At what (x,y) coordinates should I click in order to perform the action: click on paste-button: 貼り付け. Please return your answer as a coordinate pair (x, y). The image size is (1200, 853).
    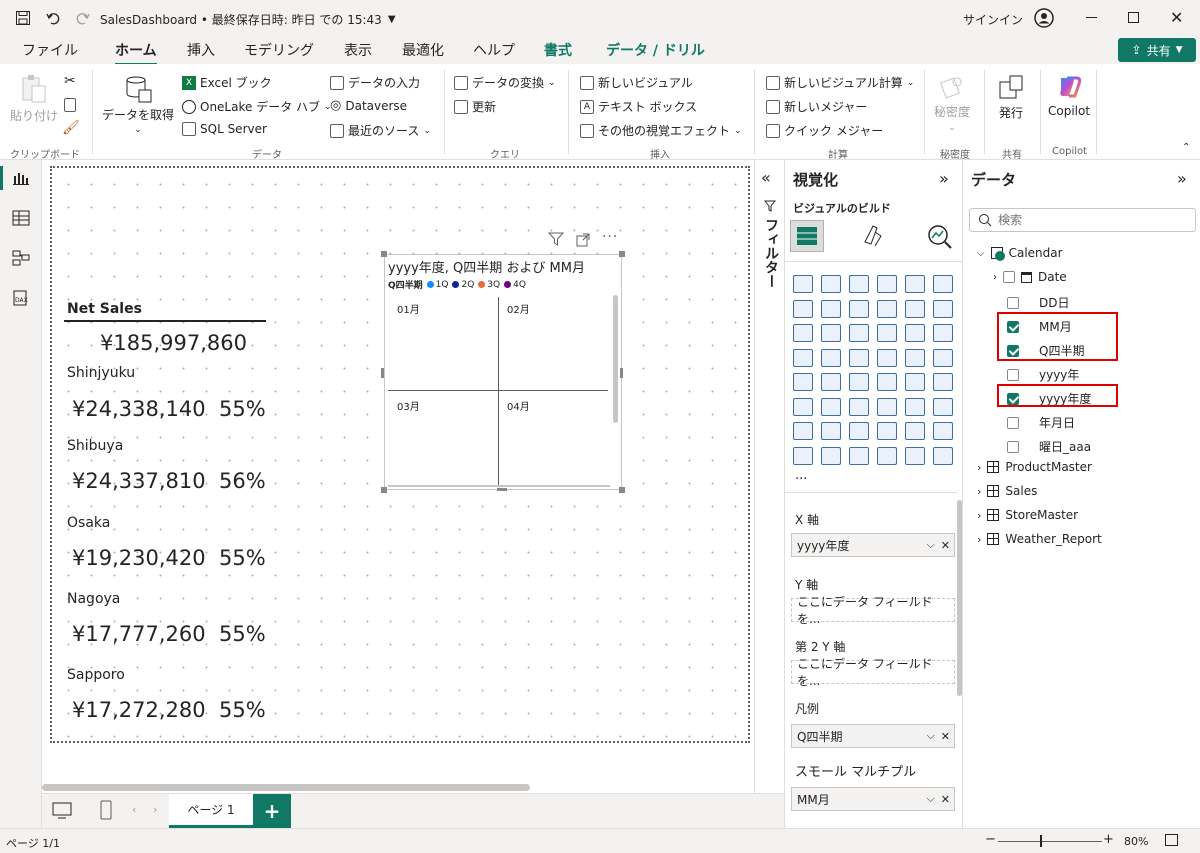
    Looking at the image, I should click on (34, 99).